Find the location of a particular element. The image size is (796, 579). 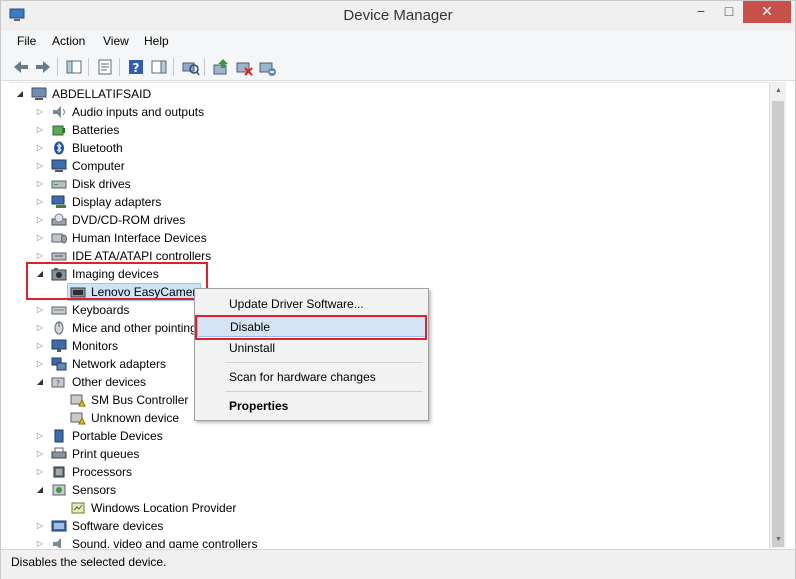

tree-item-mice: ▷ Mice and other pointing devices is located at coordinates (104, 328).